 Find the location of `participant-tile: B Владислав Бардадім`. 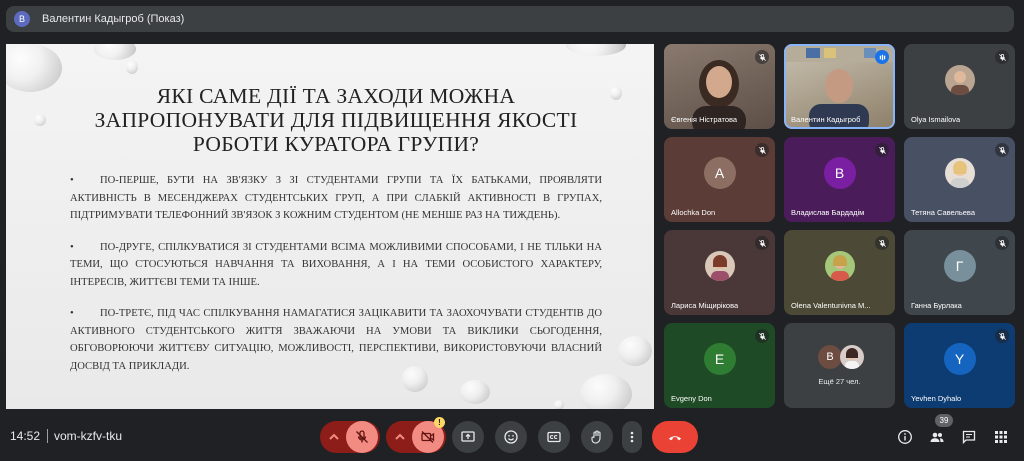

participant-tile: B Владислав Бардадім is located at coordinates (839, 179).